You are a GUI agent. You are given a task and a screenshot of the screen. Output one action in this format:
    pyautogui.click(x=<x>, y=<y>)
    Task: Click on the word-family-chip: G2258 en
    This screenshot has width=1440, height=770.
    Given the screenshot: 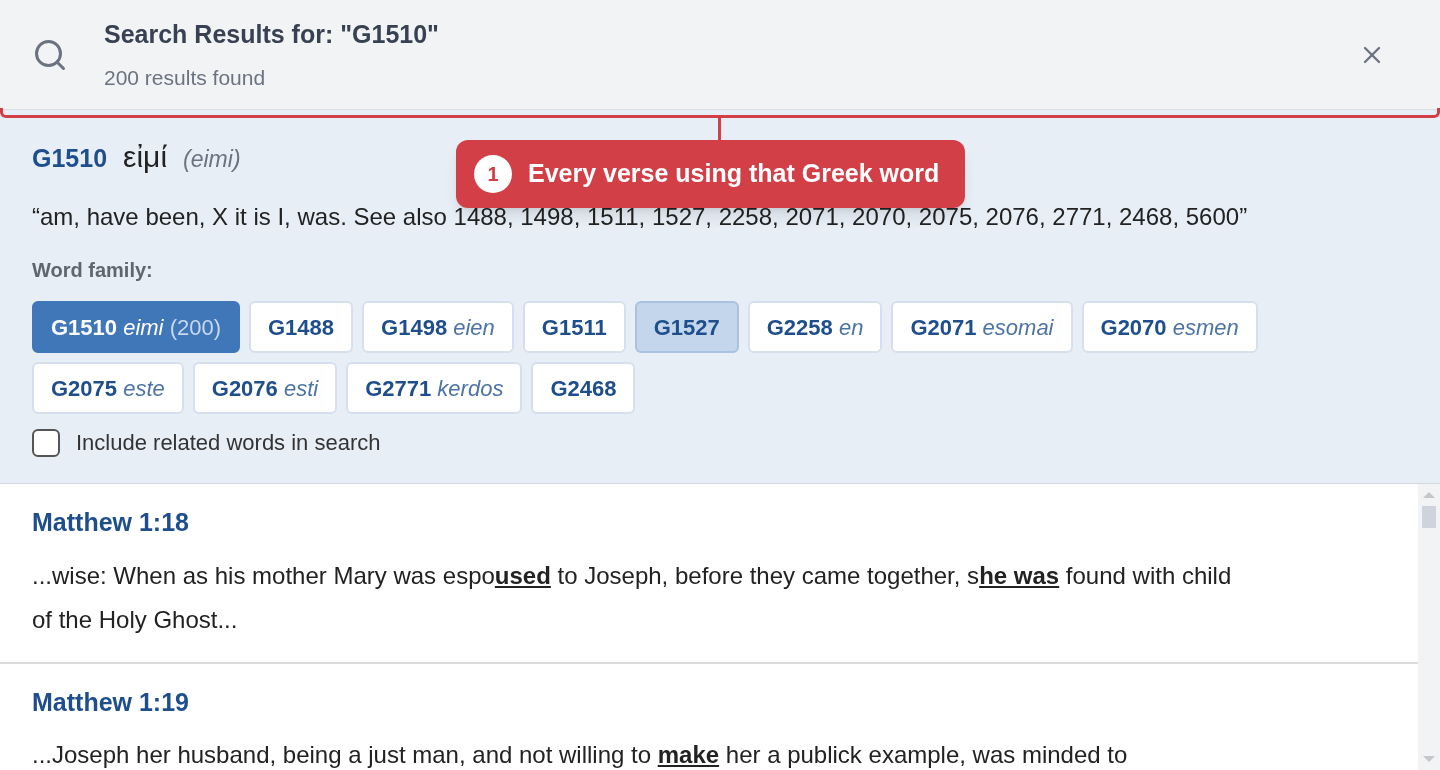 What is the action you would take?
    pyautogui.click(x=815, y=327)
    